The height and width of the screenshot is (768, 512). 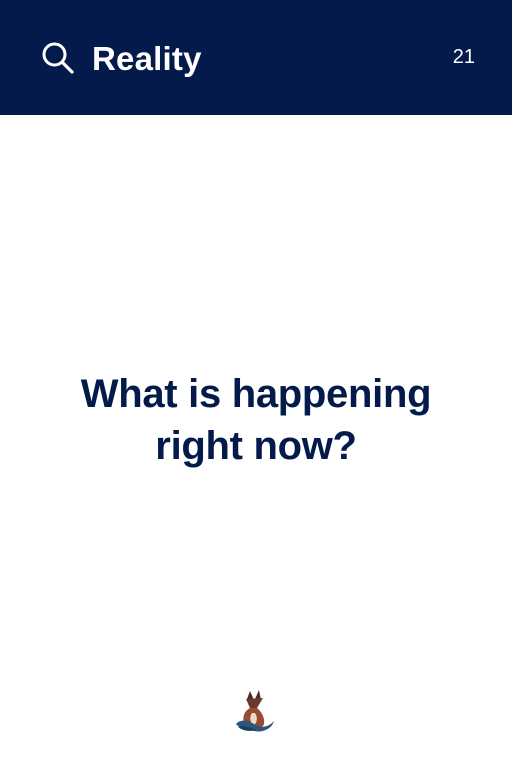 What do you see at coordinates (147, 58) in the screenshot?
I see `category-title: Reality` at bounding box center [147, 58].